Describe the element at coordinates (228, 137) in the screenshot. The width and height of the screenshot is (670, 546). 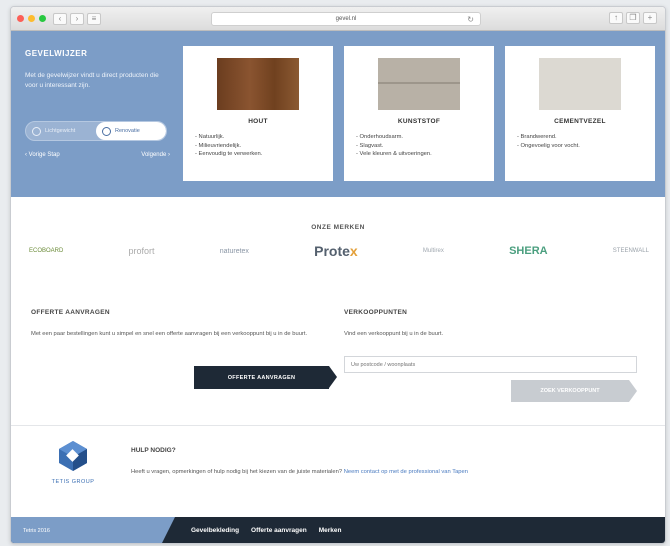
I see `feature-item: Natuurlijk.` at that location.